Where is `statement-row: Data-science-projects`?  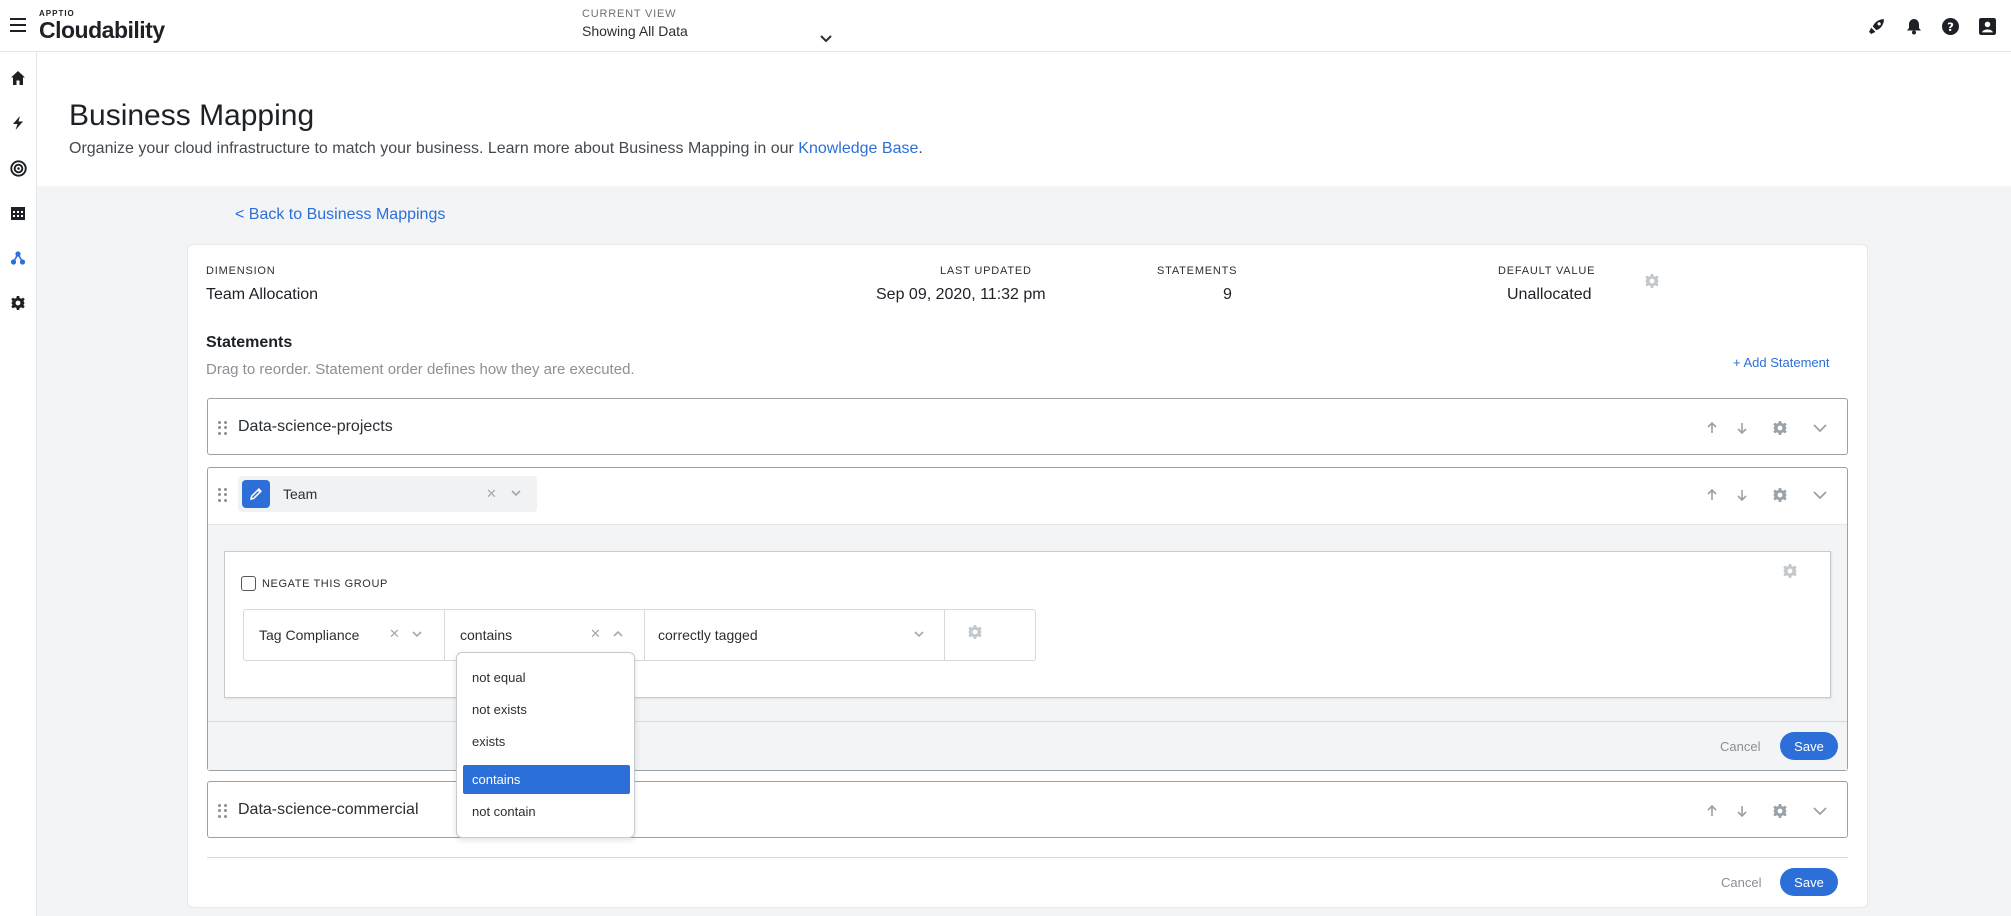
statement-row: Data-science-projects is located at coordinates (1027, 426).